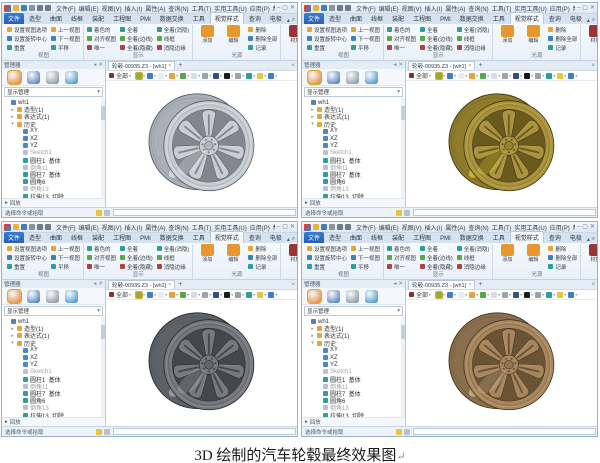 The width and height of the screenshot is (600, 463). Describe the element at coordinates (593, 66) in the screenshot. I see `close-document-icon: ×` at that location.